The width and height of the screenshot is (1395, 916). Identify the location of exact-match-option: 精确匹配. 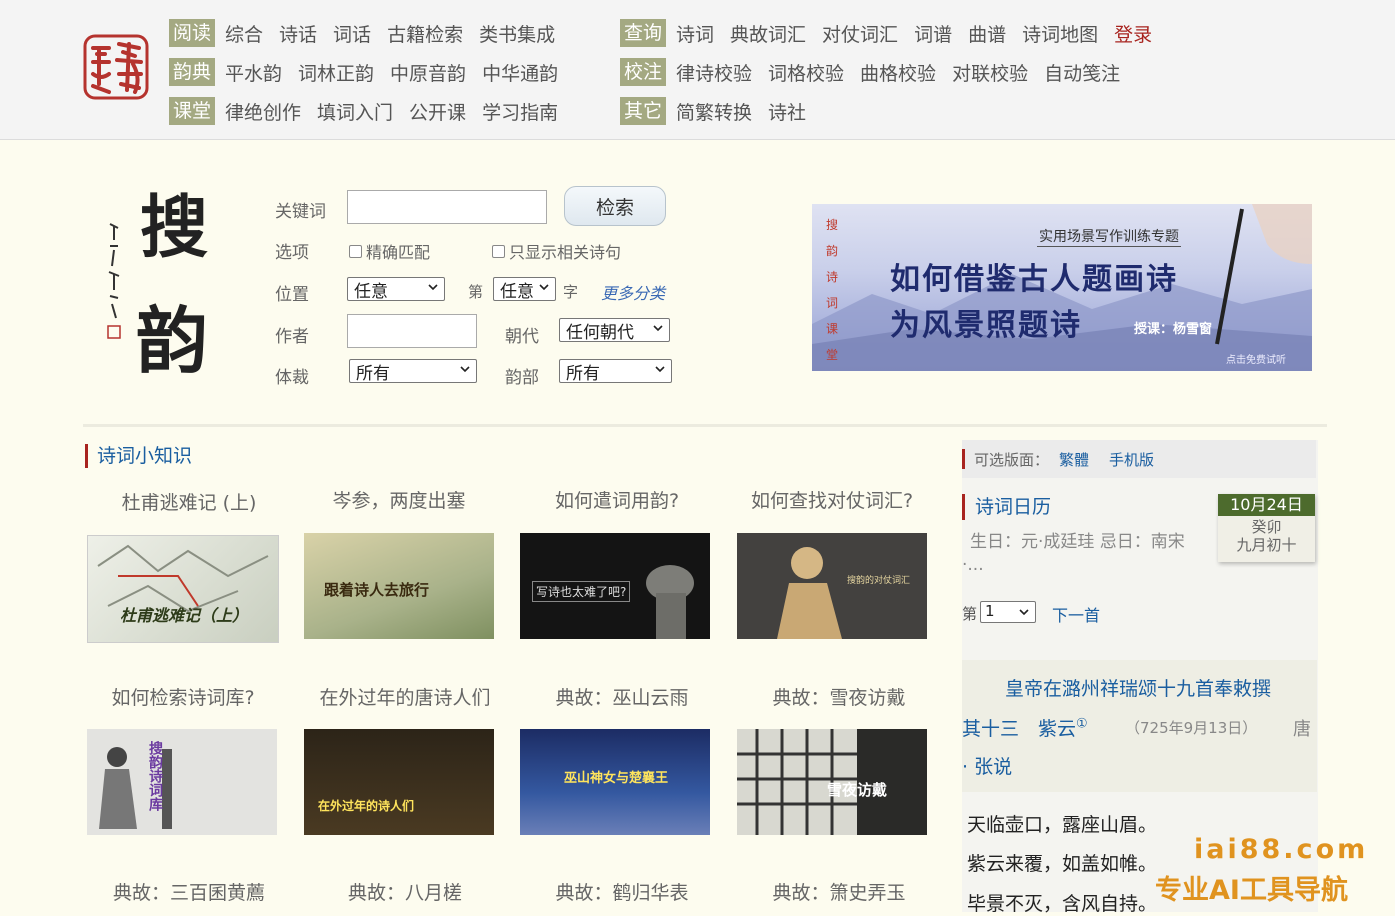
(389, 251).